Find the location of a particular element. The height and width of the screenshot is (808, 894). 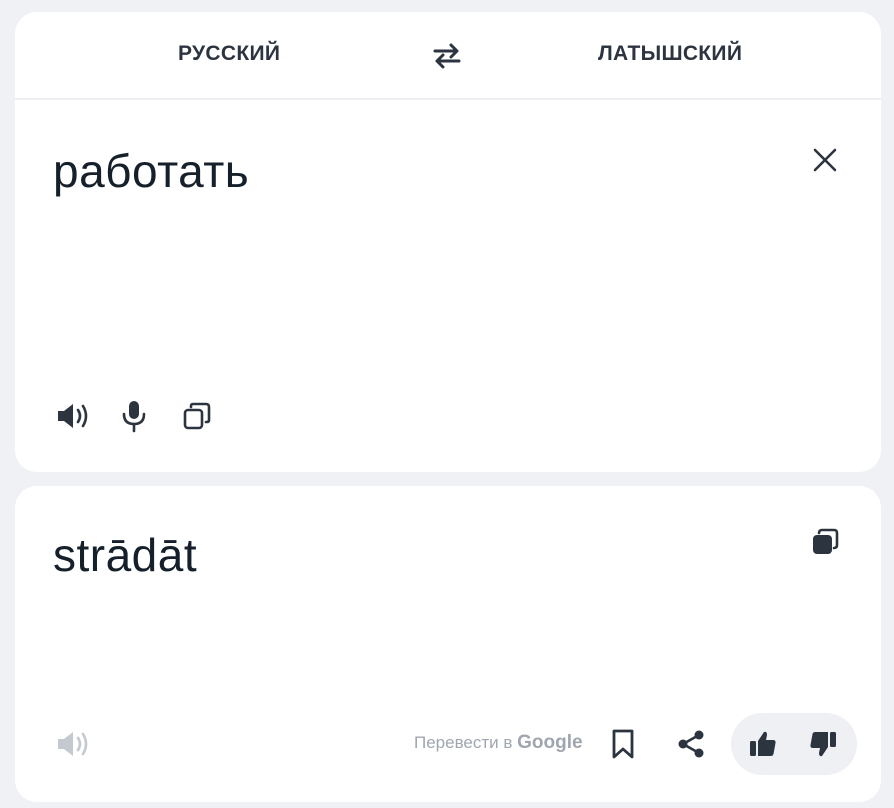

translation-copy-button is located at coordinates (825, 542).